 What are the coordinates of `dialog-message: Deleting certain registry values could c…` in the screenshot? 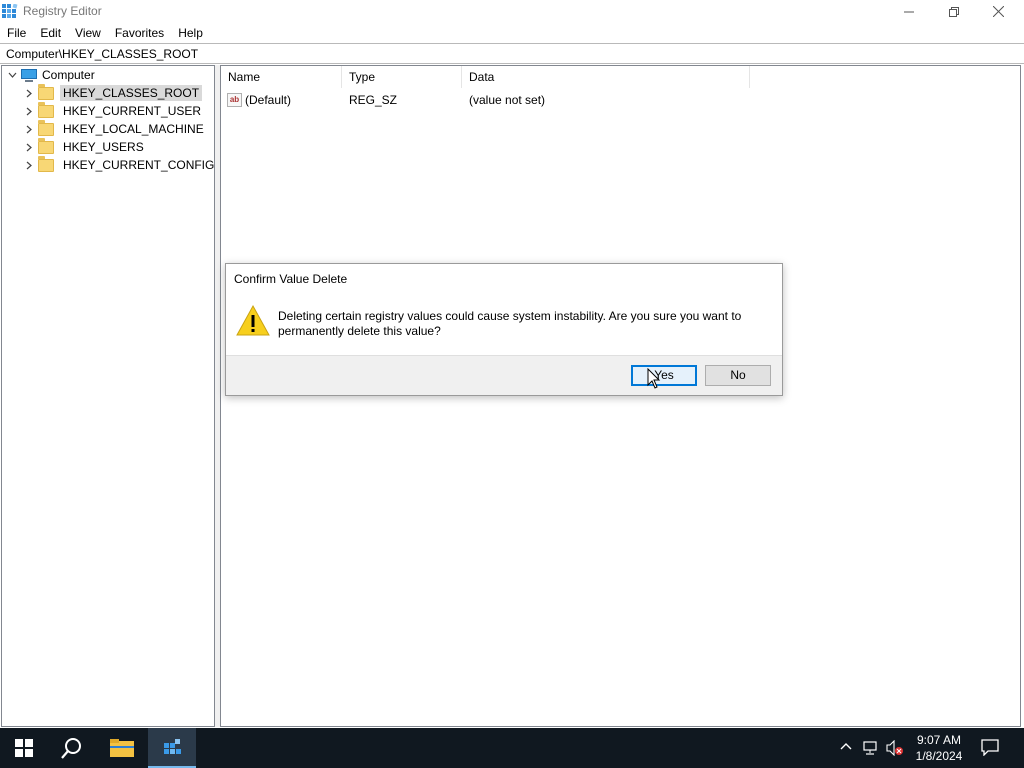 It's located at (510, 323).